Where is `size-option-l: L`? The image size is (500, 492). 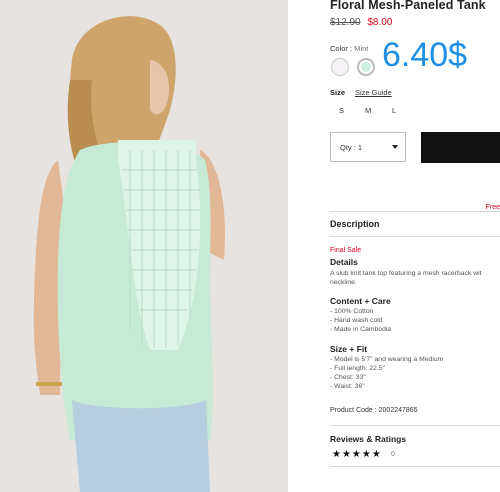
size-option-l: L is located at coordinates (394, 110).